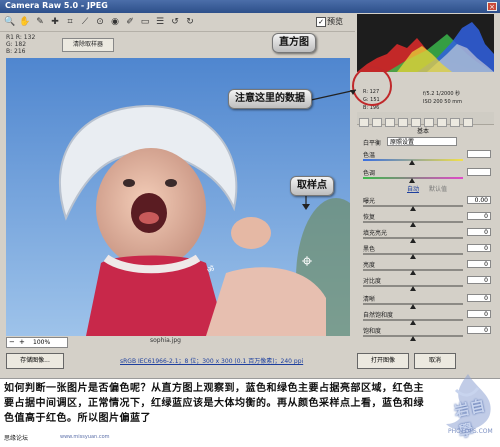 The height and width of the screenshot is (447, 500). Describe the element at coordinates (160, 22) in the screenshot. I see `preferences-icon: ☰` at that location.